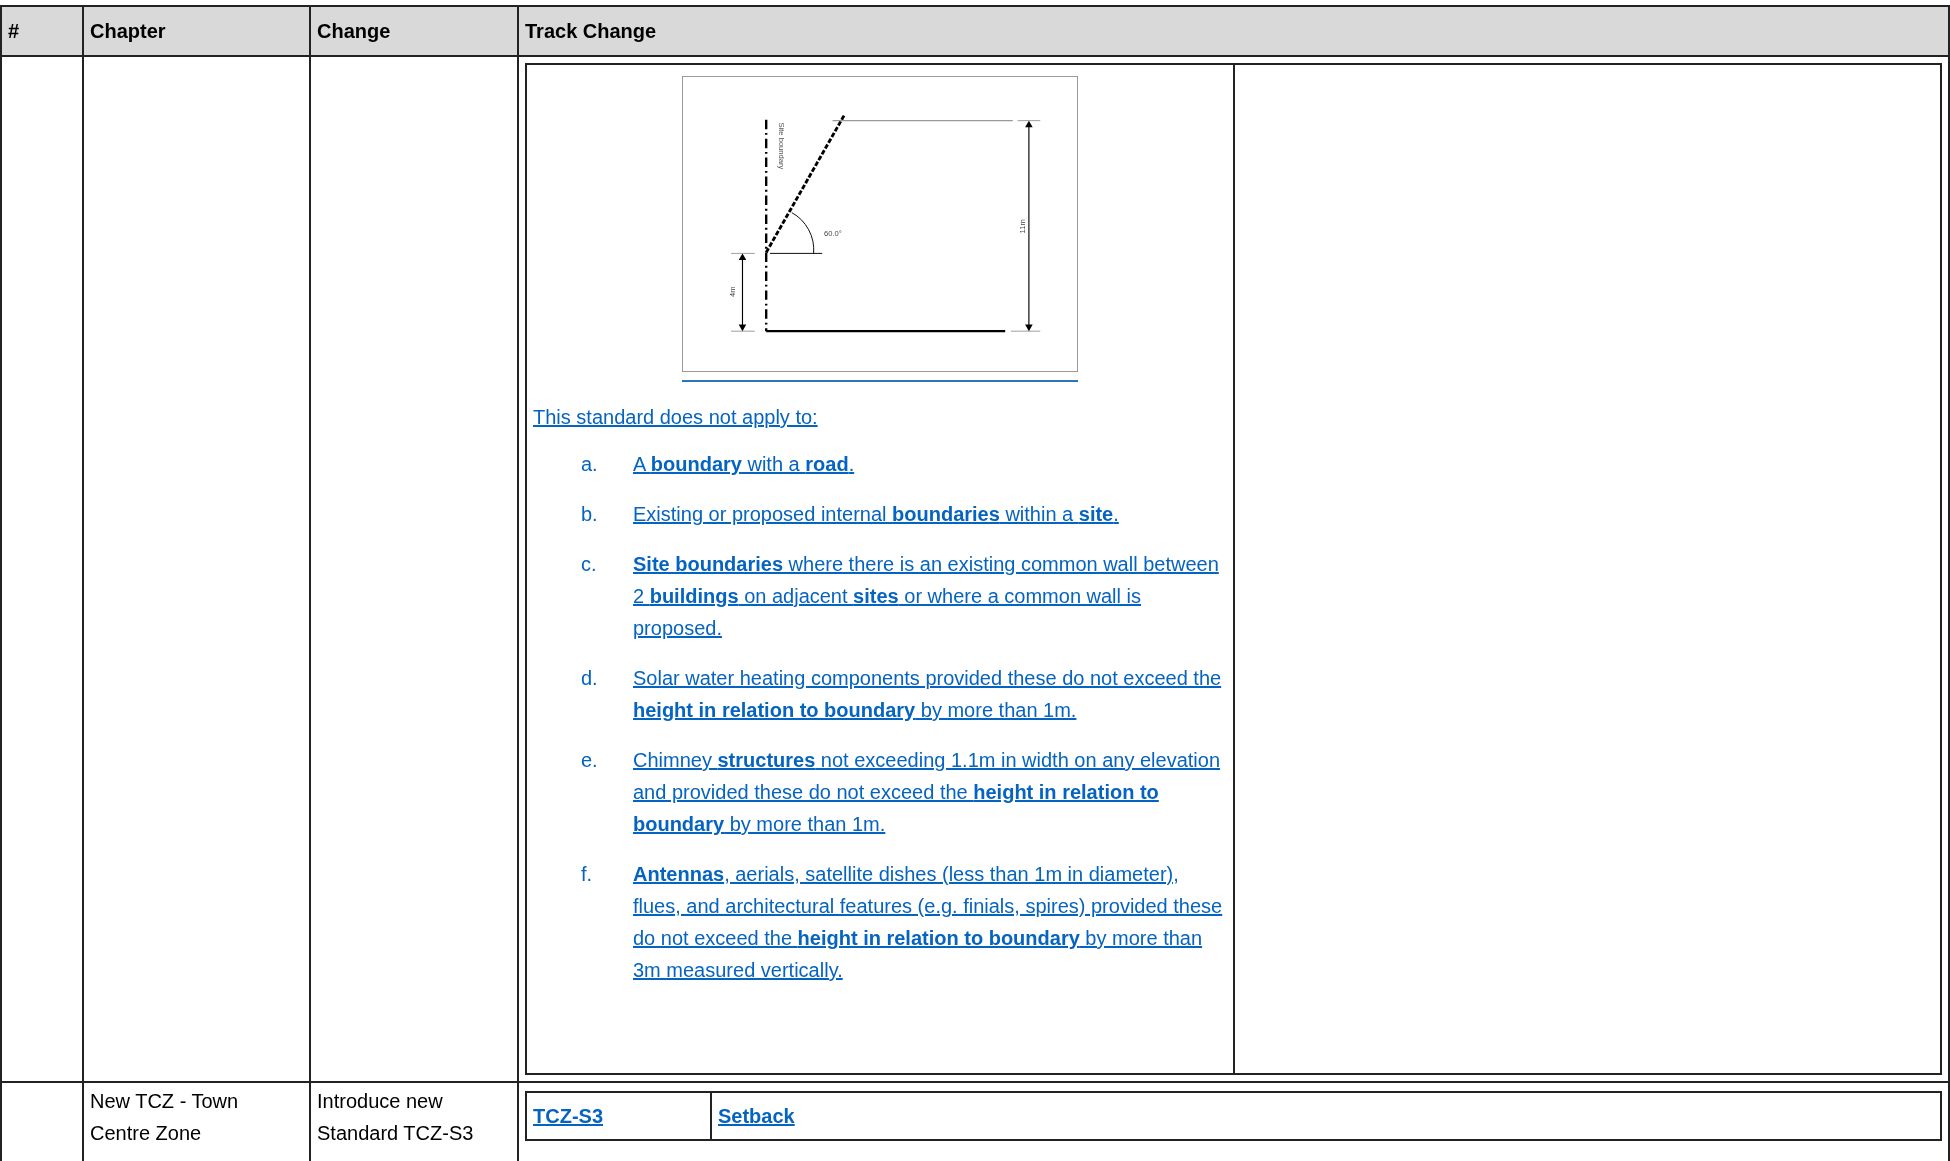  What do you see at coordinates (926, 596) in the screenshot?
I see `exclusion-text: Site boundaries where there is an existing common wall between 2 buildings on adjacent sites or where a common wall is proposed.` at bounding box center [926, 596].